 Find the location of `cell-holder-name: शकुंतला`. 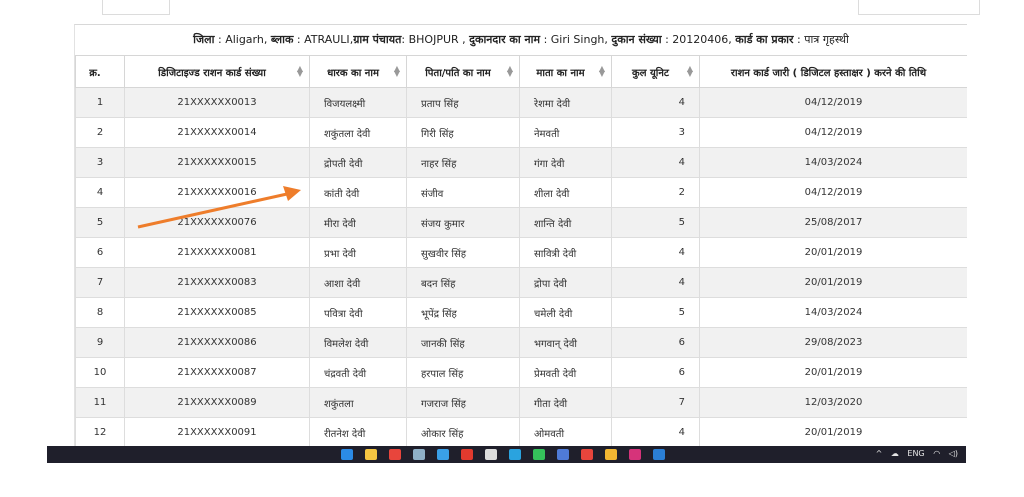

cell-holder-name: शकुंतला is located at coordinates (358, 402).